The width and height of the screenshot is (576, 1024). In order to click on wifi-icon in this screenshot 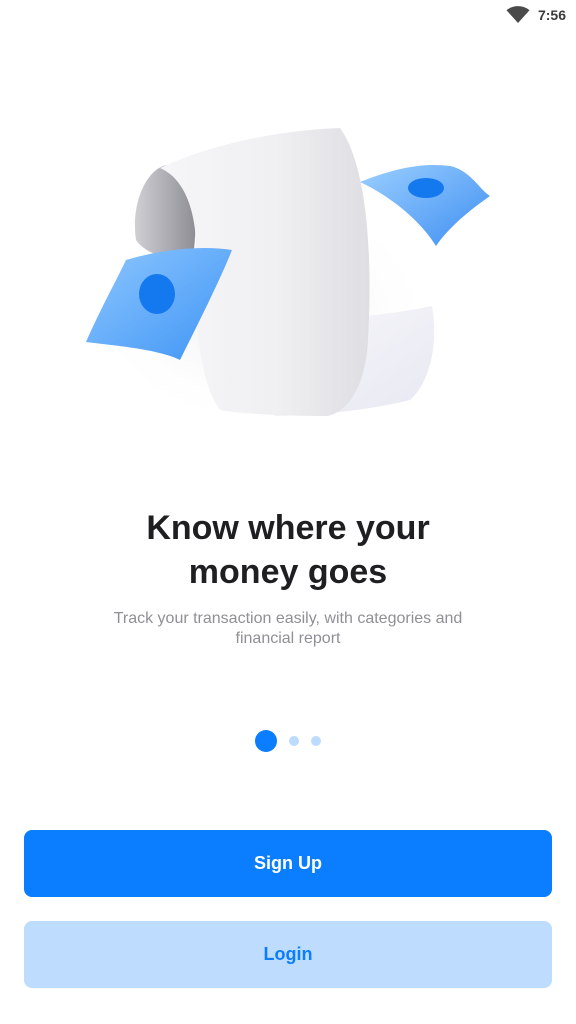, I will do `click(518, 15)`.